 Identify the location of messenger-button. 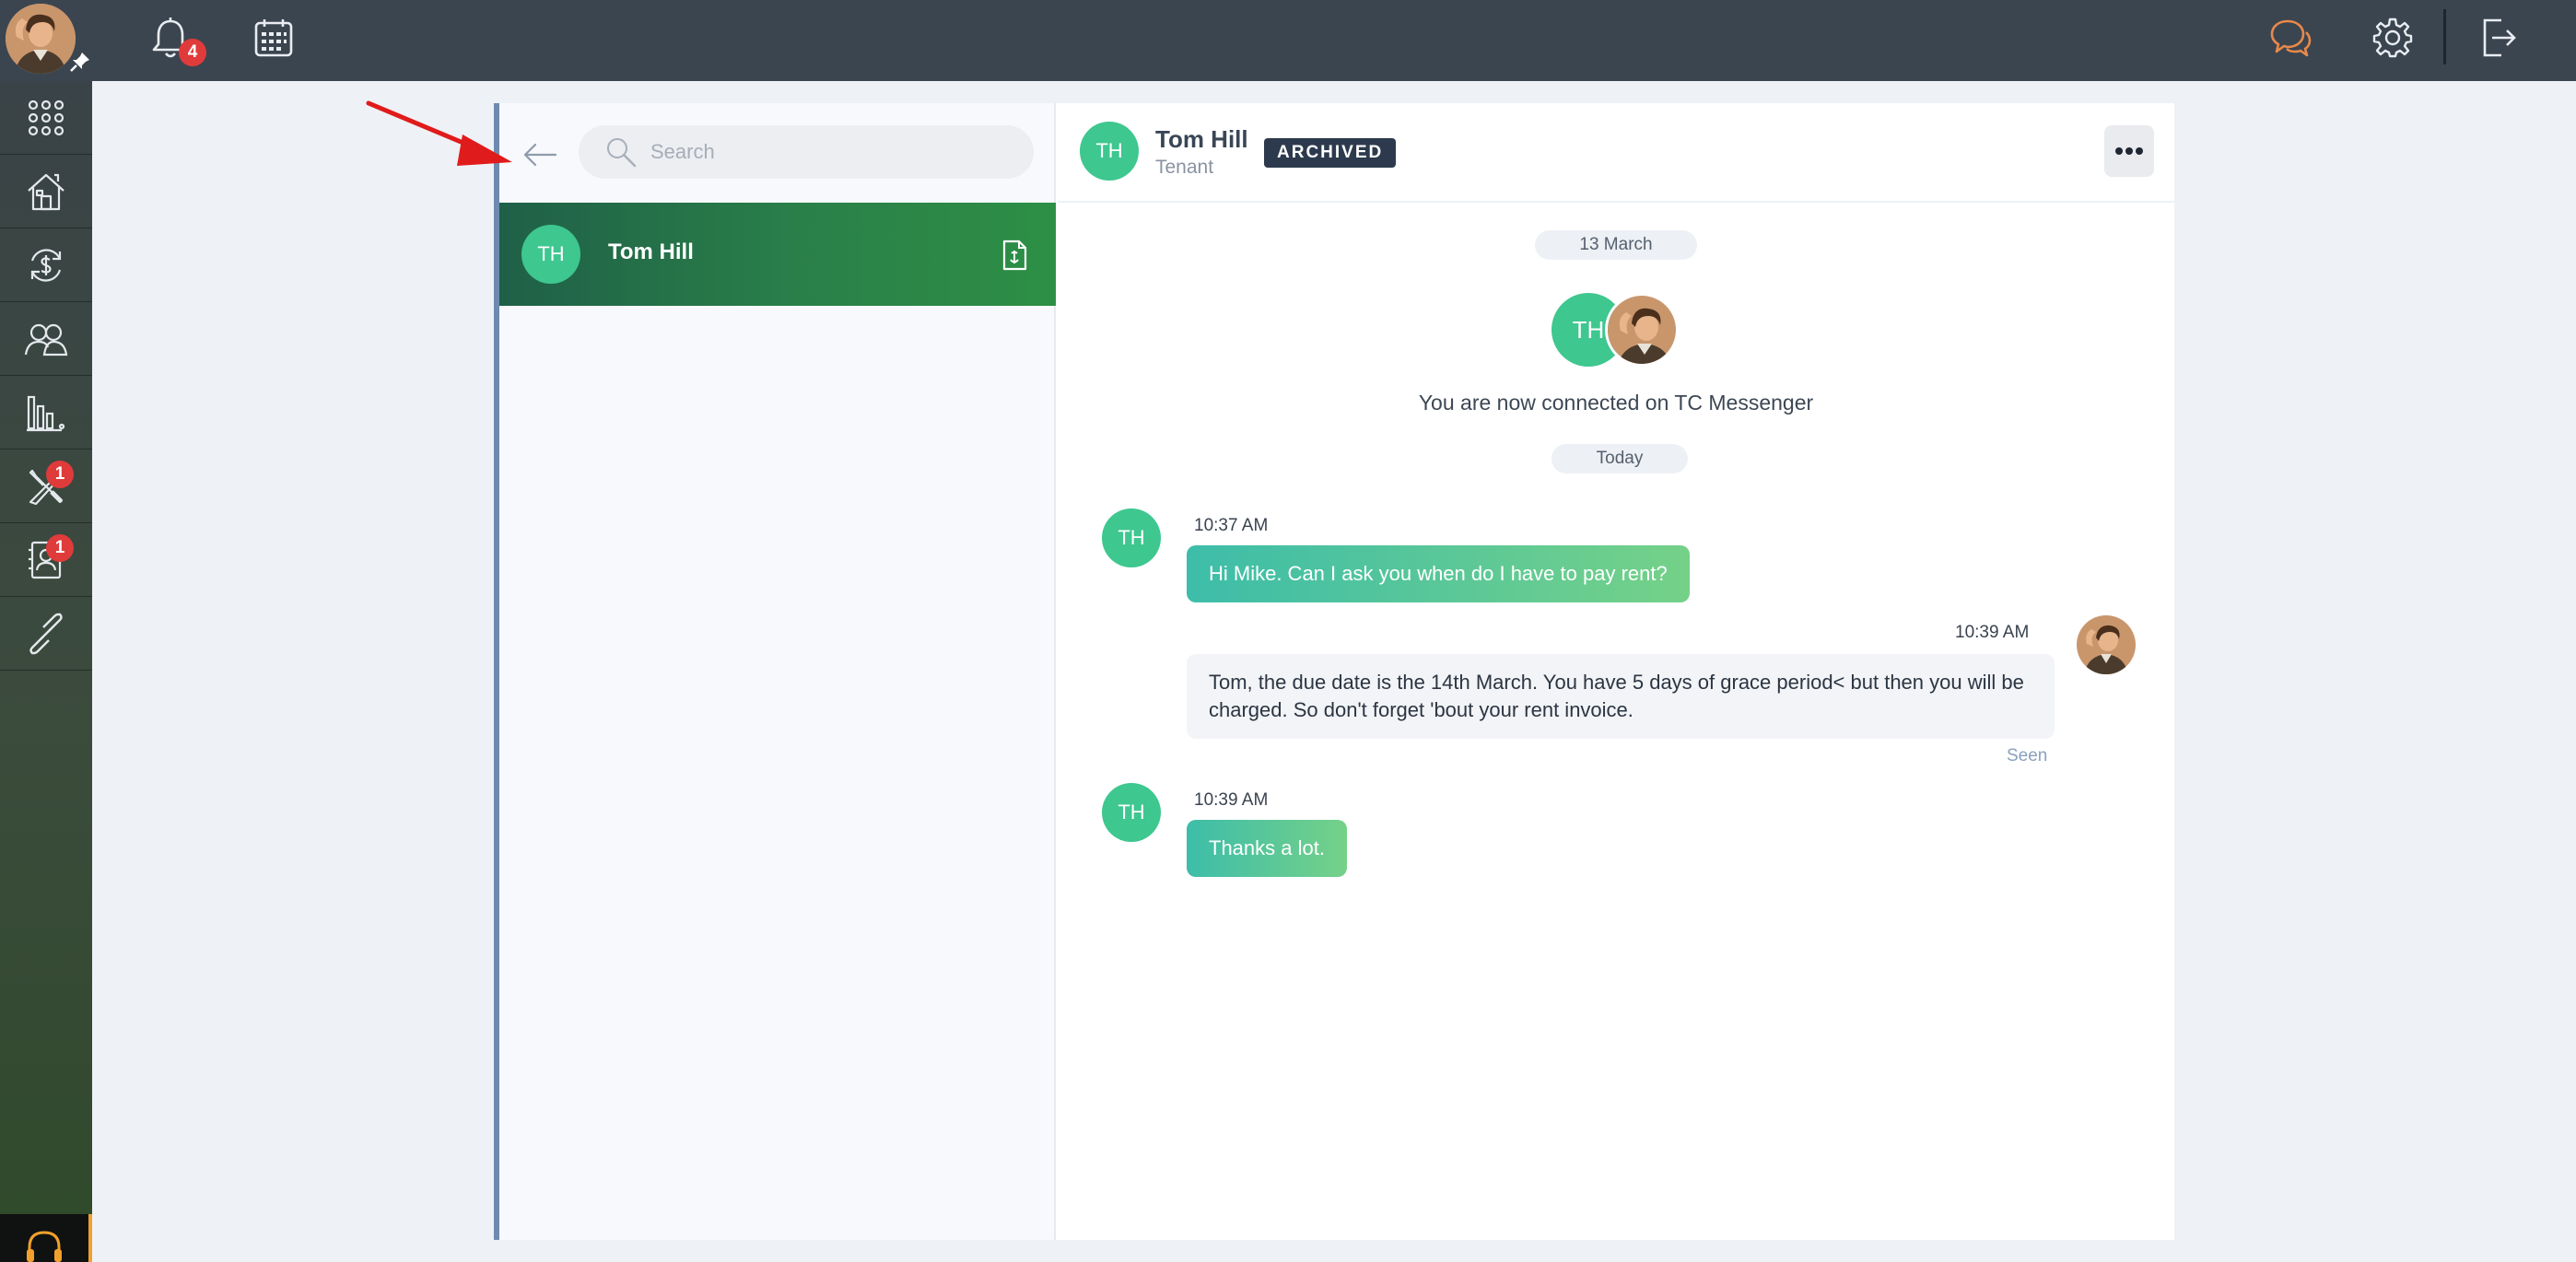
(2290, 38).